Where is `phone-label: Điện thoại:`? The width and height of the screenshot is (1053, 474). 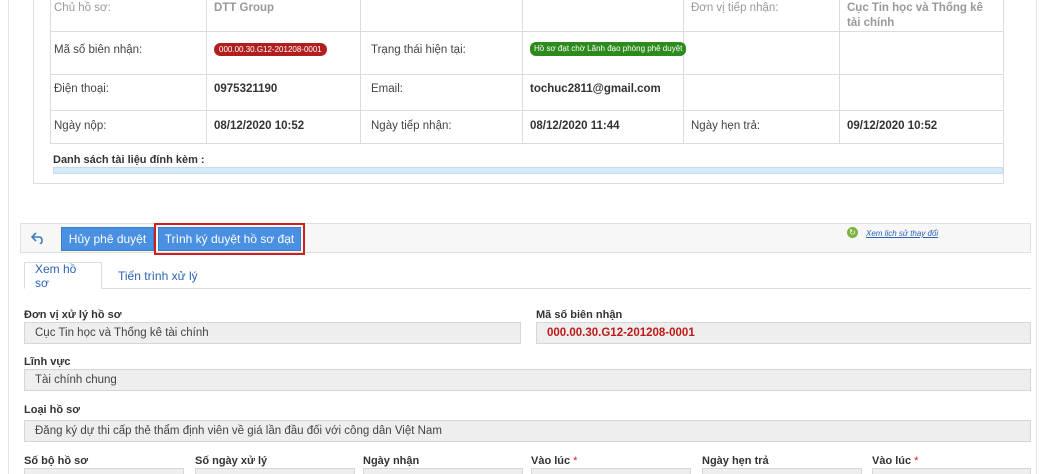
phone-label: Điện thoại: is located at coordinates (81, 89).